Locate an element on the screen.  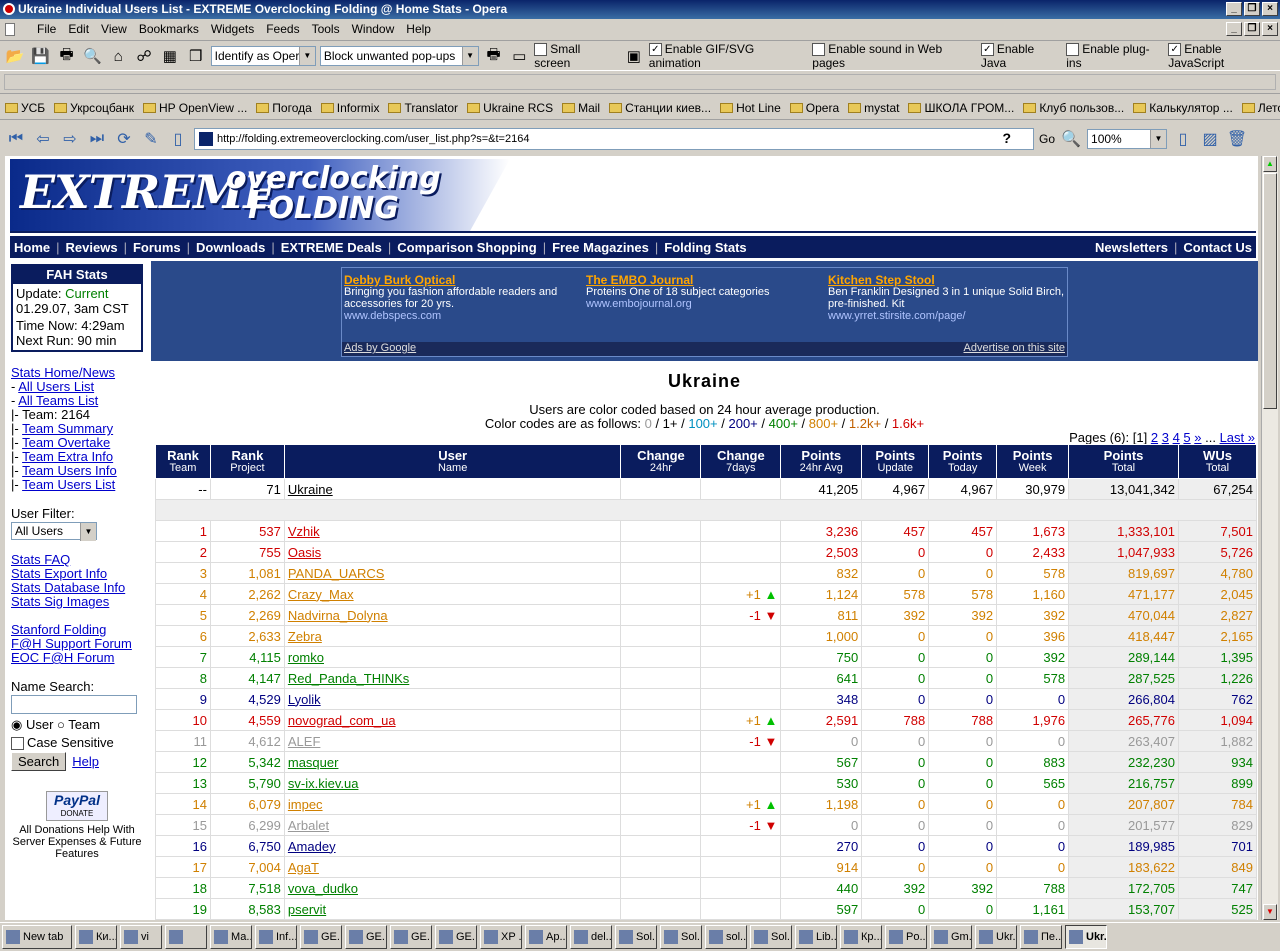
go-button: Go is located at coordinates (1047, 139).